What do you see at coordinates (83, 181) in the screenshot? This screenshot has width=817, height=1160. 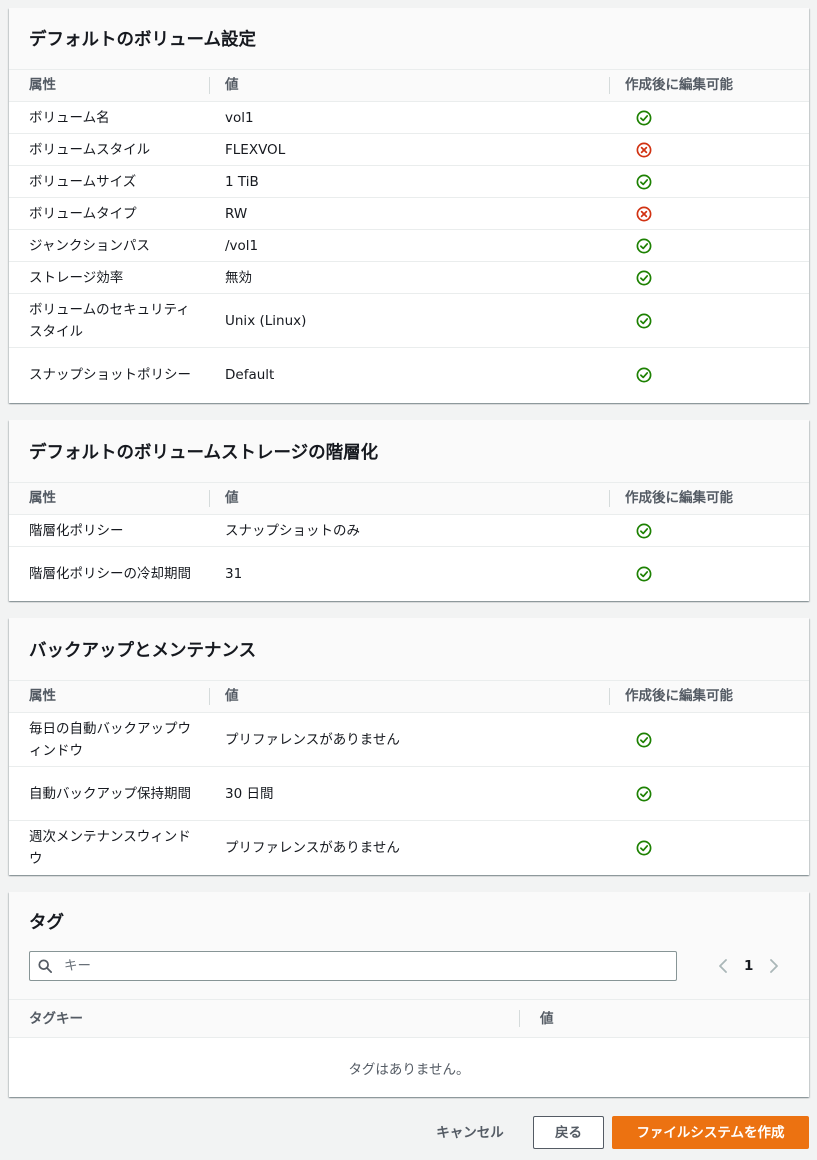 I see `attribute-name: ボリュームサイズ` at bounding box center [83, 181].